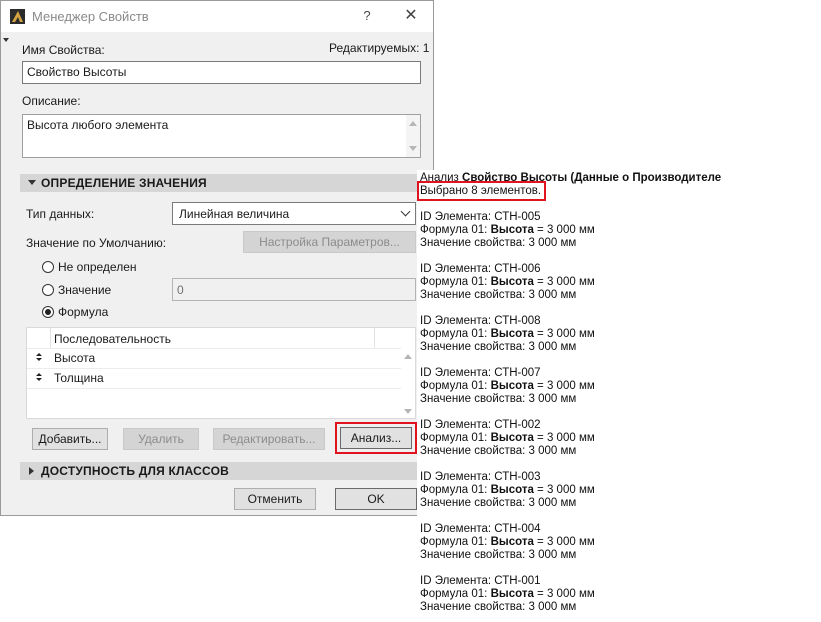 This screenshot has height=622, width=821. Describe the element at coordinates (74, 358) in the screenshot. I see `list-item: Высота` at that location.